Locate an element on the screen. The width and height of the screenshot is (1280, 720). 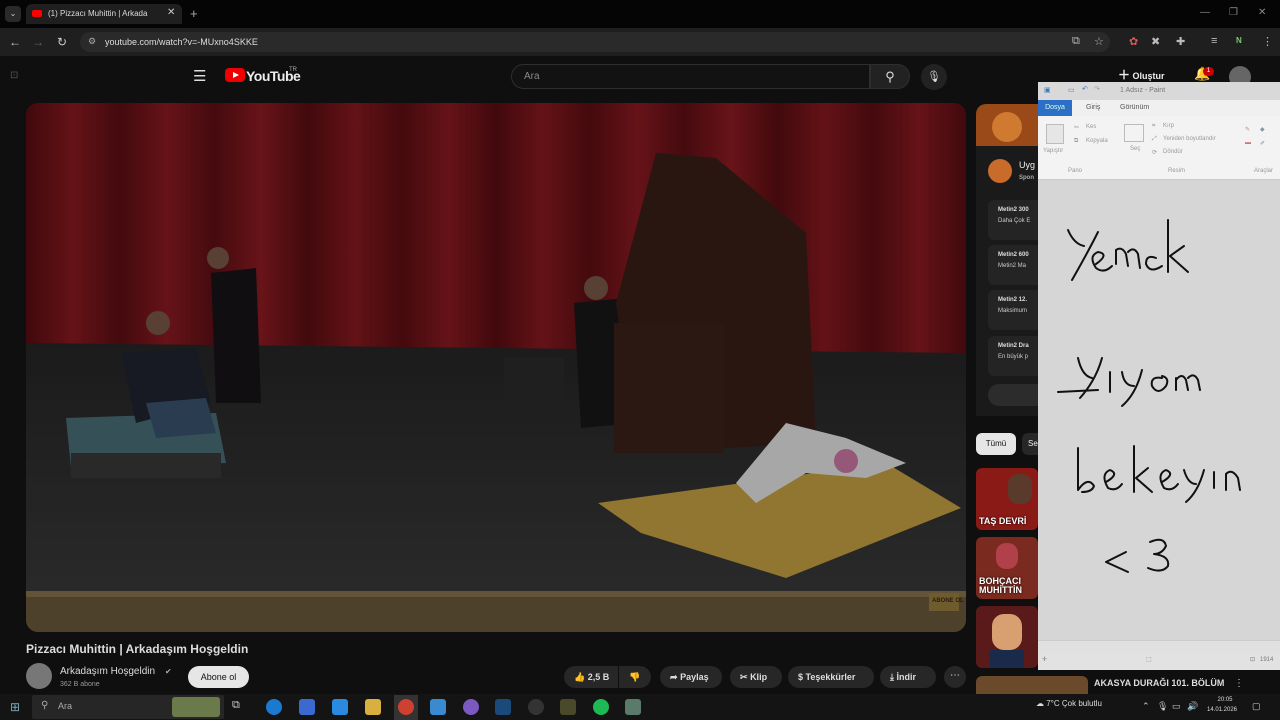
voice-search-button: 🎙 is located at coordinates (934, 77).